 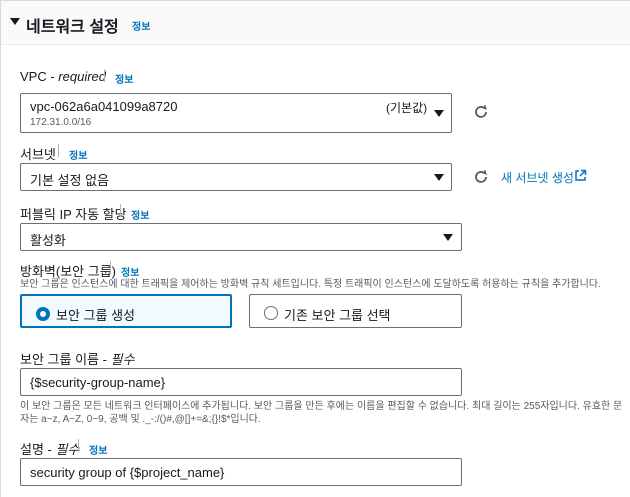 What do you see at coordinates (580, 175) in the screenshot?
I see `external-link-icon` at bounding box center [580, 175].